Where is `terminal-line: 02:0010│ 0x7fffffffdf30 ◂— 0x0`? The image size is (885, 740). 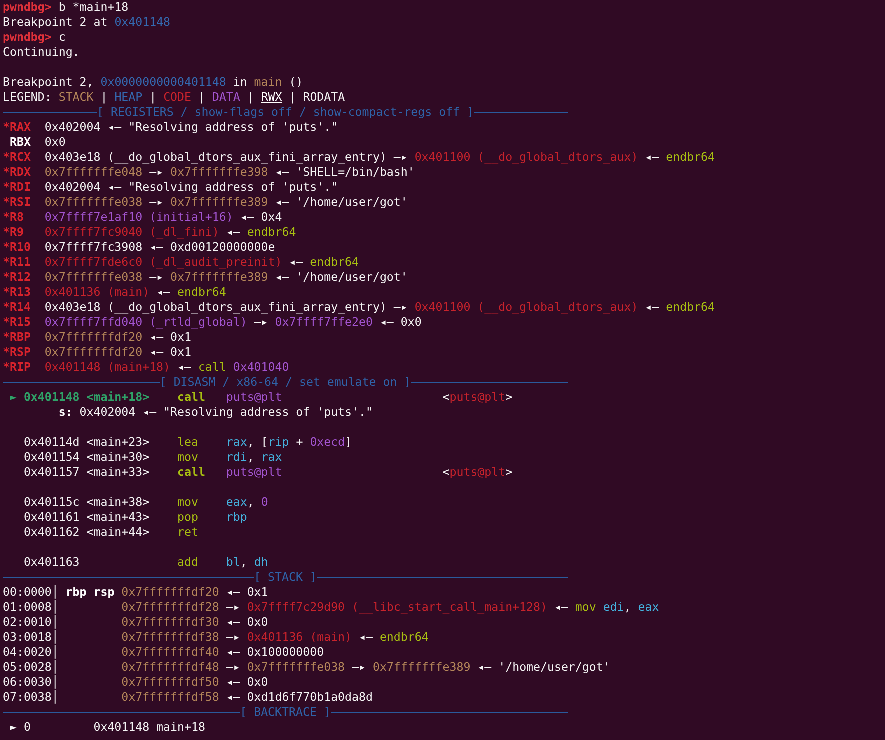 terminal-line: 02:0010│ 0x7fffffffdf30 ◂— 0x0 is located at coordinates (136, 622).